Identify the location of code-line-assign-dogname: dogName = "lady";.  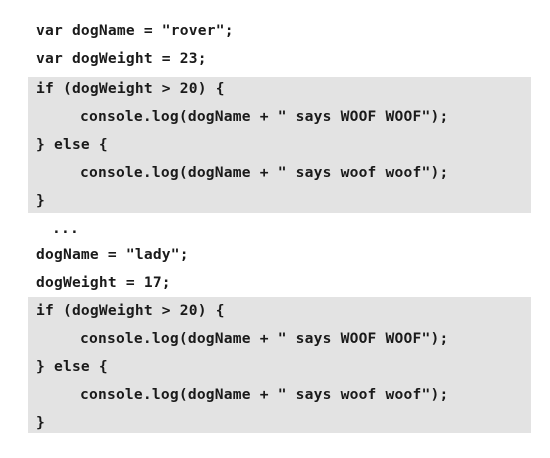
(112, 255).